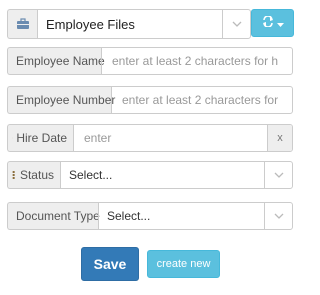 The height and width of the screenshot is (295, 320). Describe the element at coordinates (40, 138) in the screenshot. I see `hire-date-label: Hire Date` at that location.